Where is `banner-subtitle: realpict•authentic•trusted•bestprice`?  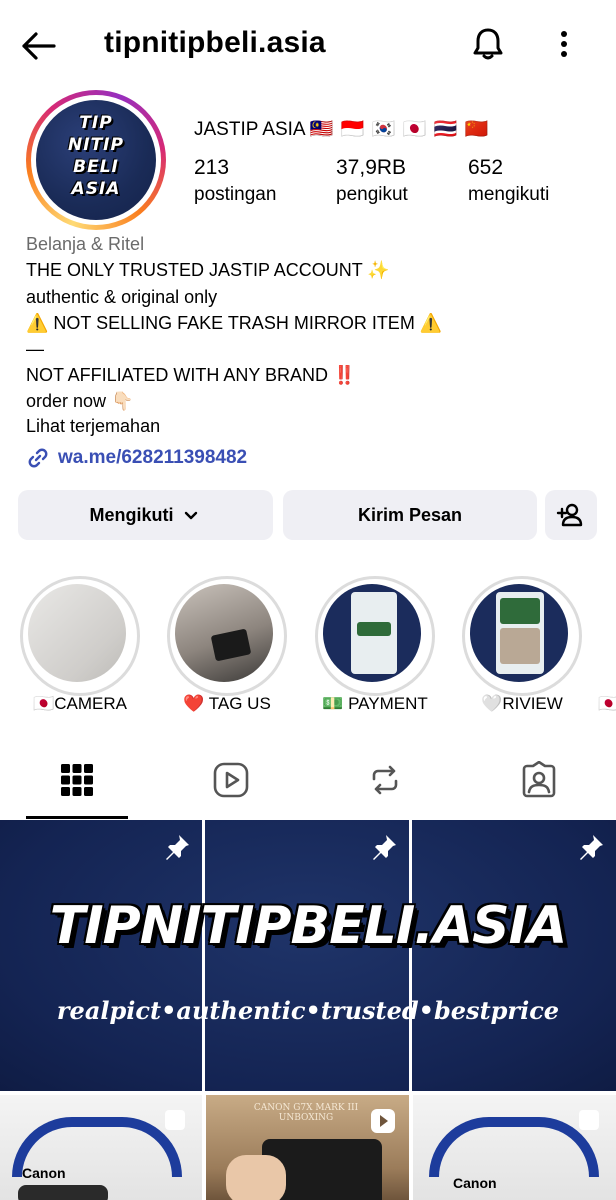
banner-subtitle: realpict•authentic•trusted•bestprice is located at coordinates (308, 1010).